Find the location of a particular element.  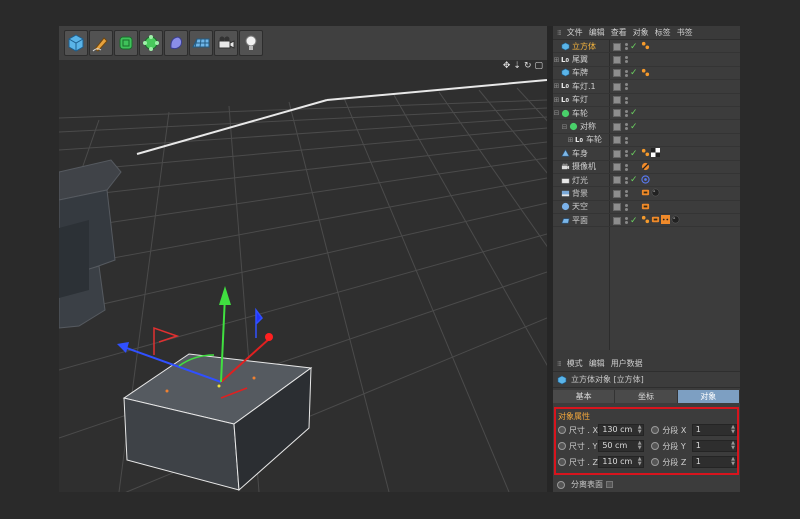

expand-toggle-icon: ⊟ is located at coordinates (556, 113).